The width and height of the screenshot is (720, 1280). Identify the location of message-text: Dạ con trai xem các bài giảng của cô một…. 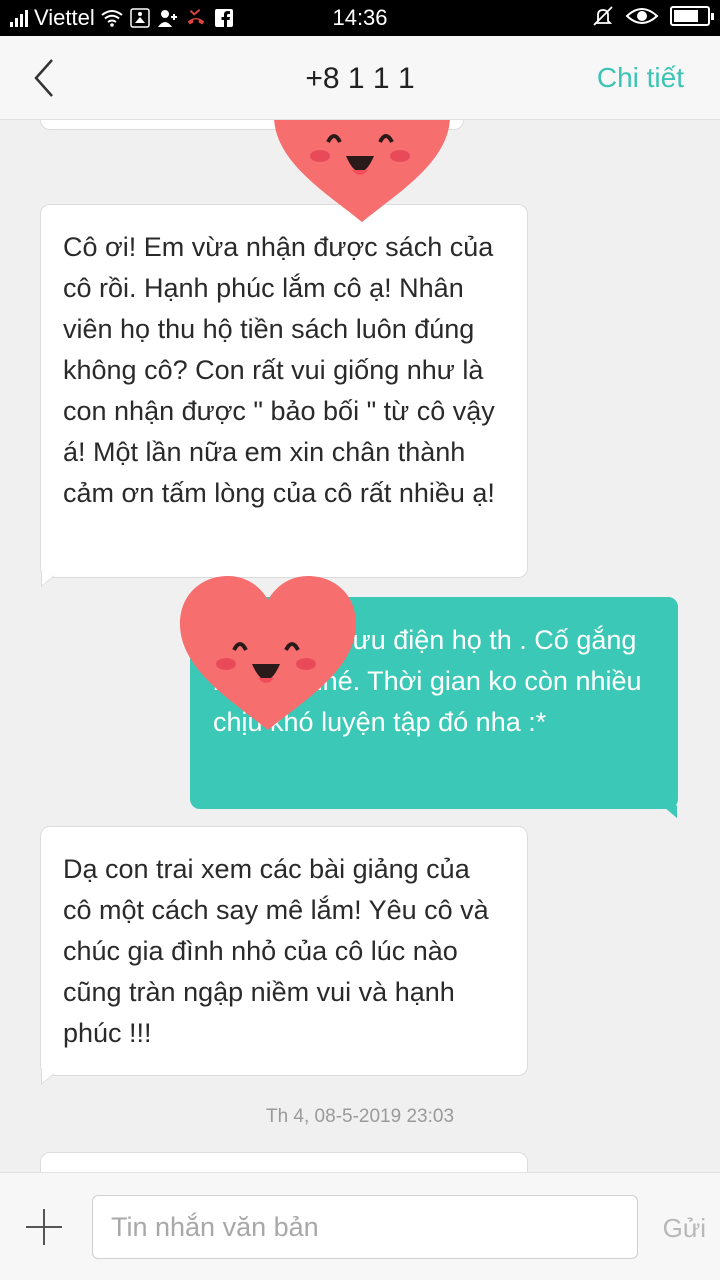
(276, 951).